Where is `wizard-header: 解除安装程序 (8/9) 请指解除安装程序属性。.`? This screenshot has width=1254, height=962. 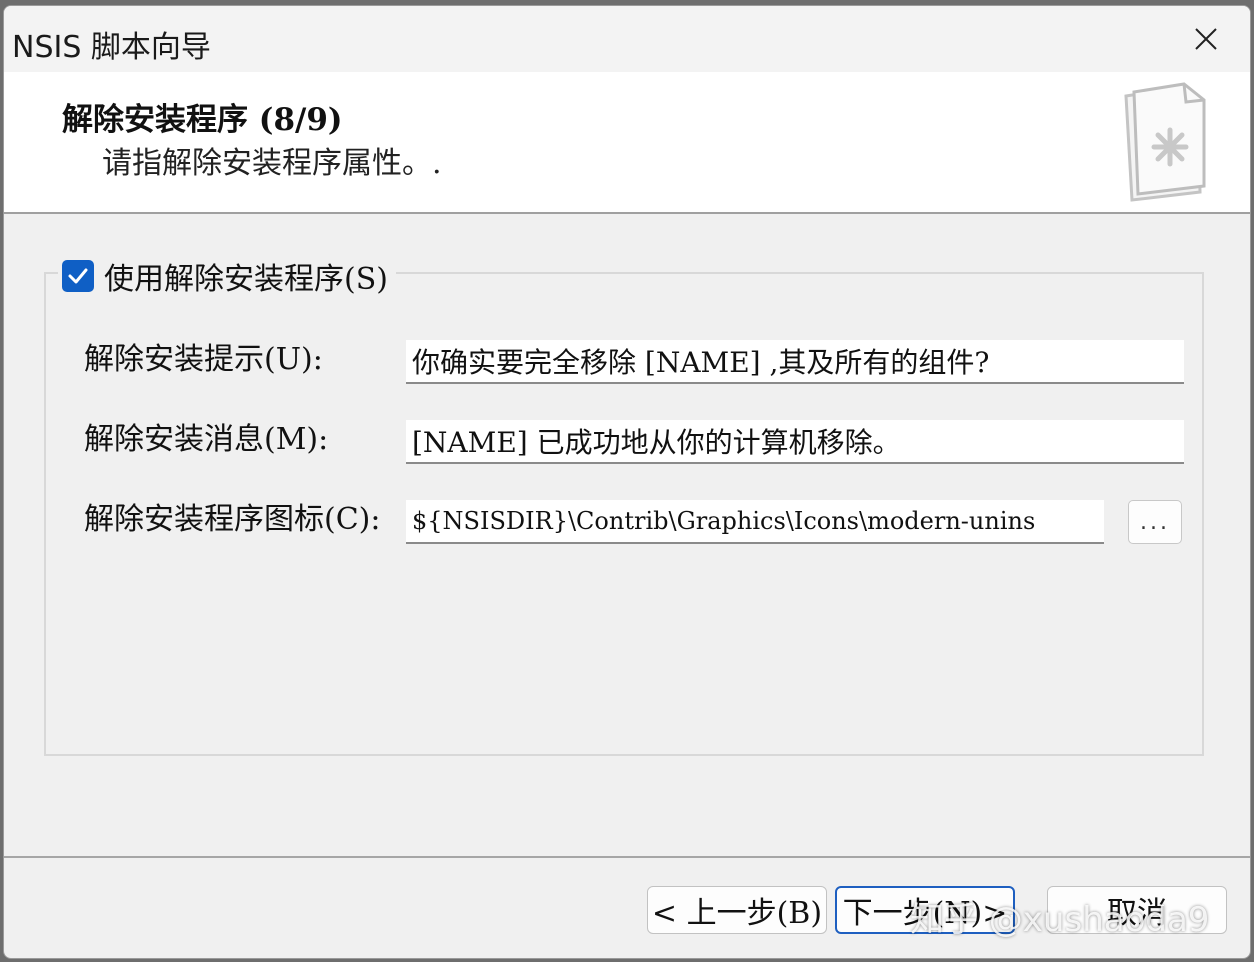
wizard-header: 解除安装程序 (8/9) 请指解除安装程序属性。. is located at coordinates (627, 143).